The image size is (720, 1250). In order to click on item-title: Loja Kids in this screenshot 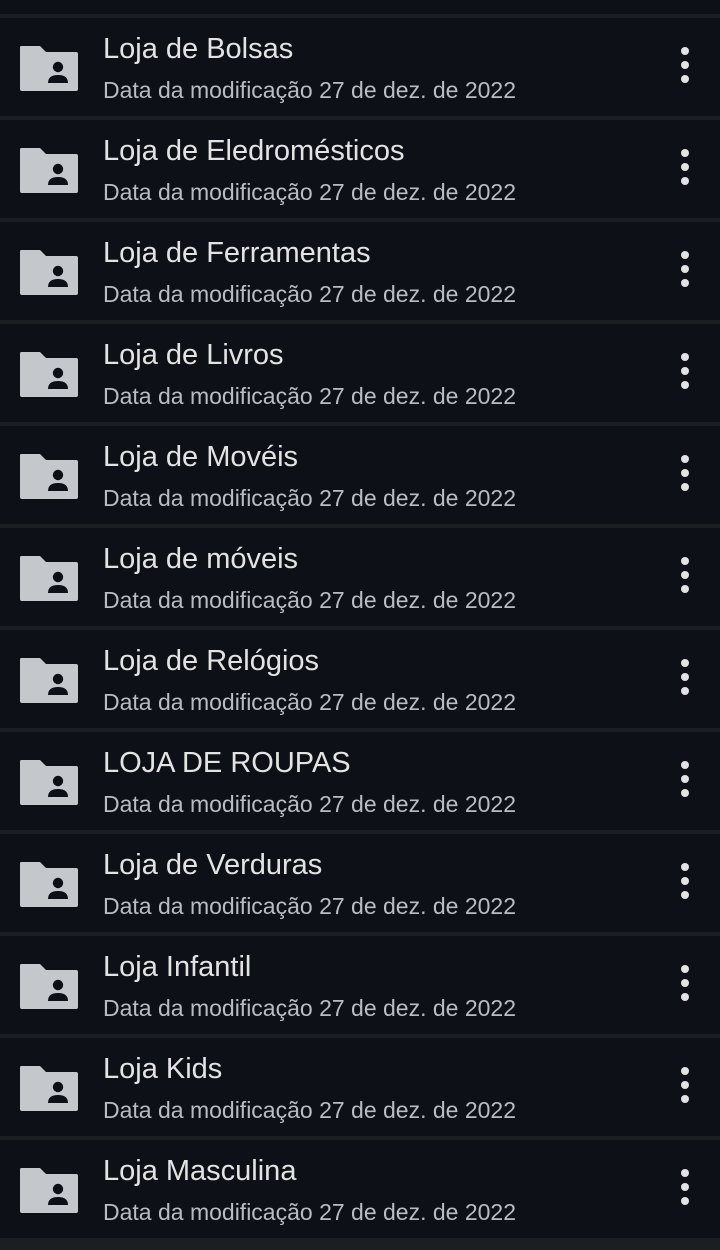, I will do `click(163, 1069)`.